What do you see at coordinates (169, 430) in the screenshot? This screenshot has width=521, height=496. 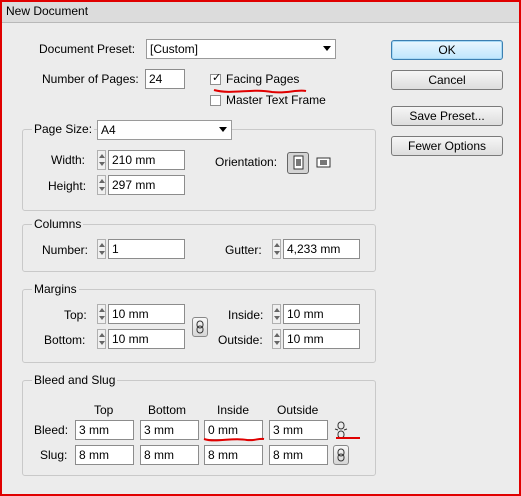 I see `bleed-bottom-field: 3 mm` at bounding box center [169, 430].